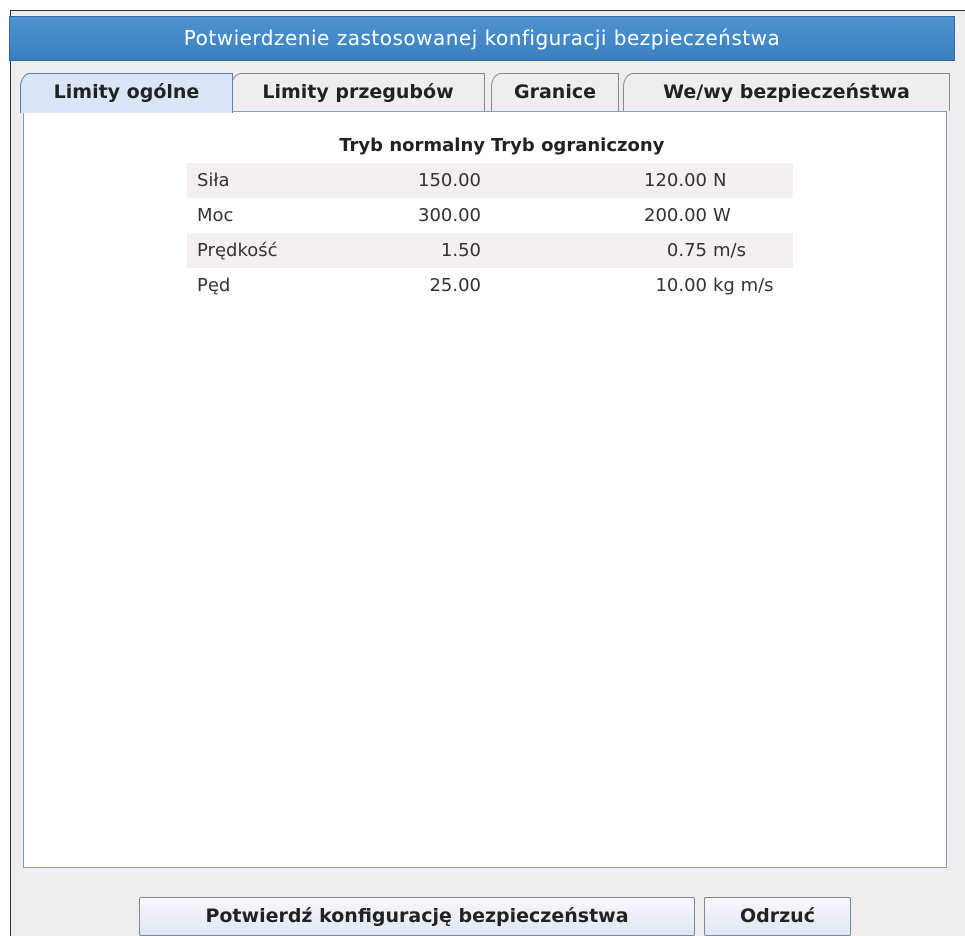  Describe the element at coordinates (242, 145) in the screenshot. I see `header-empty` at that location.